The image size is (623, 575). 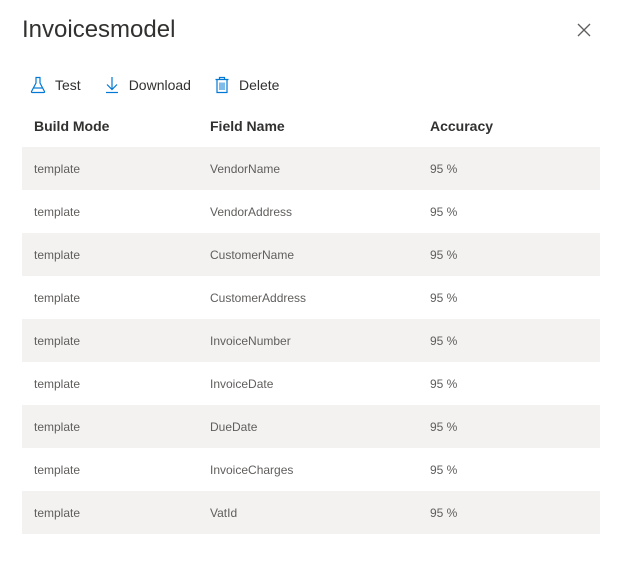 I want to click on test-button: Test, so click(x=55, y=85).